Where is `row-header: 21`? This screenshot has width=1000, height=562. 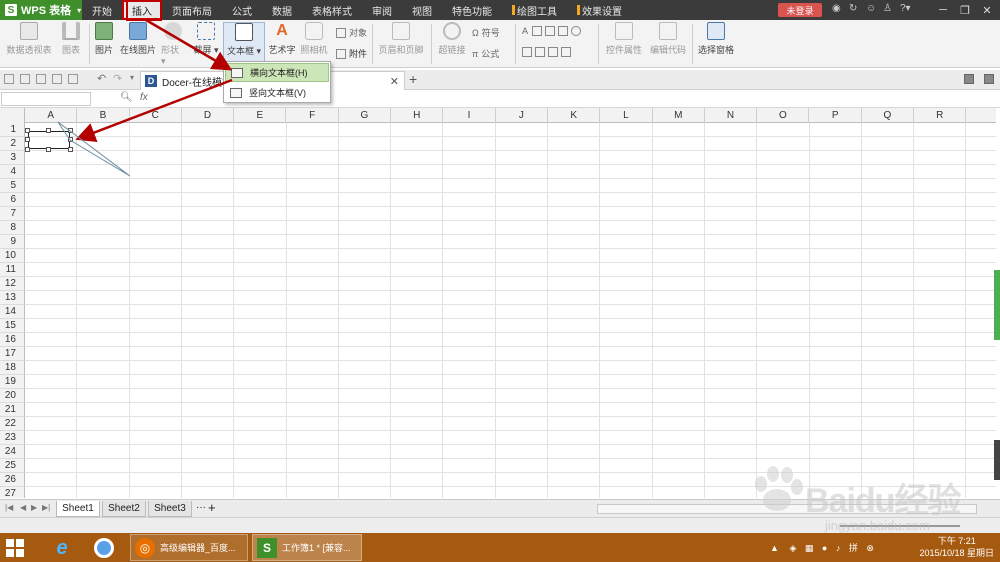 row-header: 21 is located at coordinates (12, 410).